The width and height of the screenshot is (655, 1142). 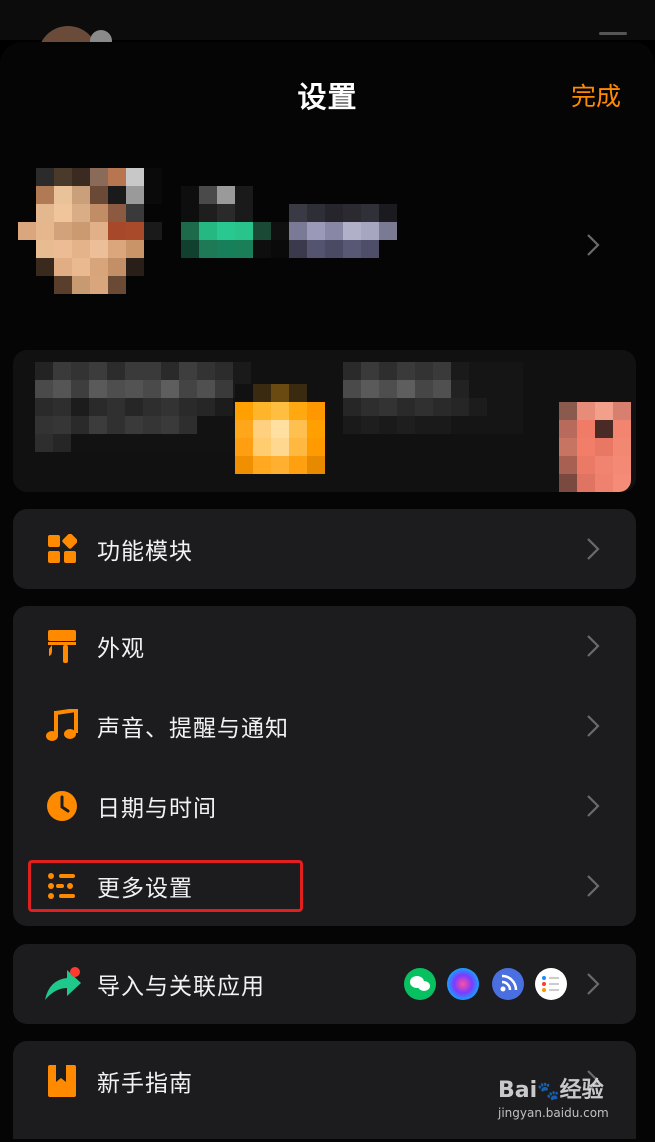 I want to click on menu-label: 导入与关联应用, so click(x=181, y=987).